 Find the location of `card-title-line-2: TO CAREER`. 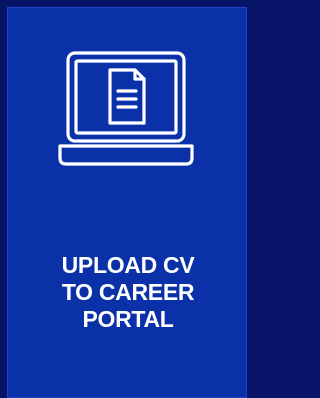

card-title-line-2: TO CAREER is located at coordinates (128, 292).